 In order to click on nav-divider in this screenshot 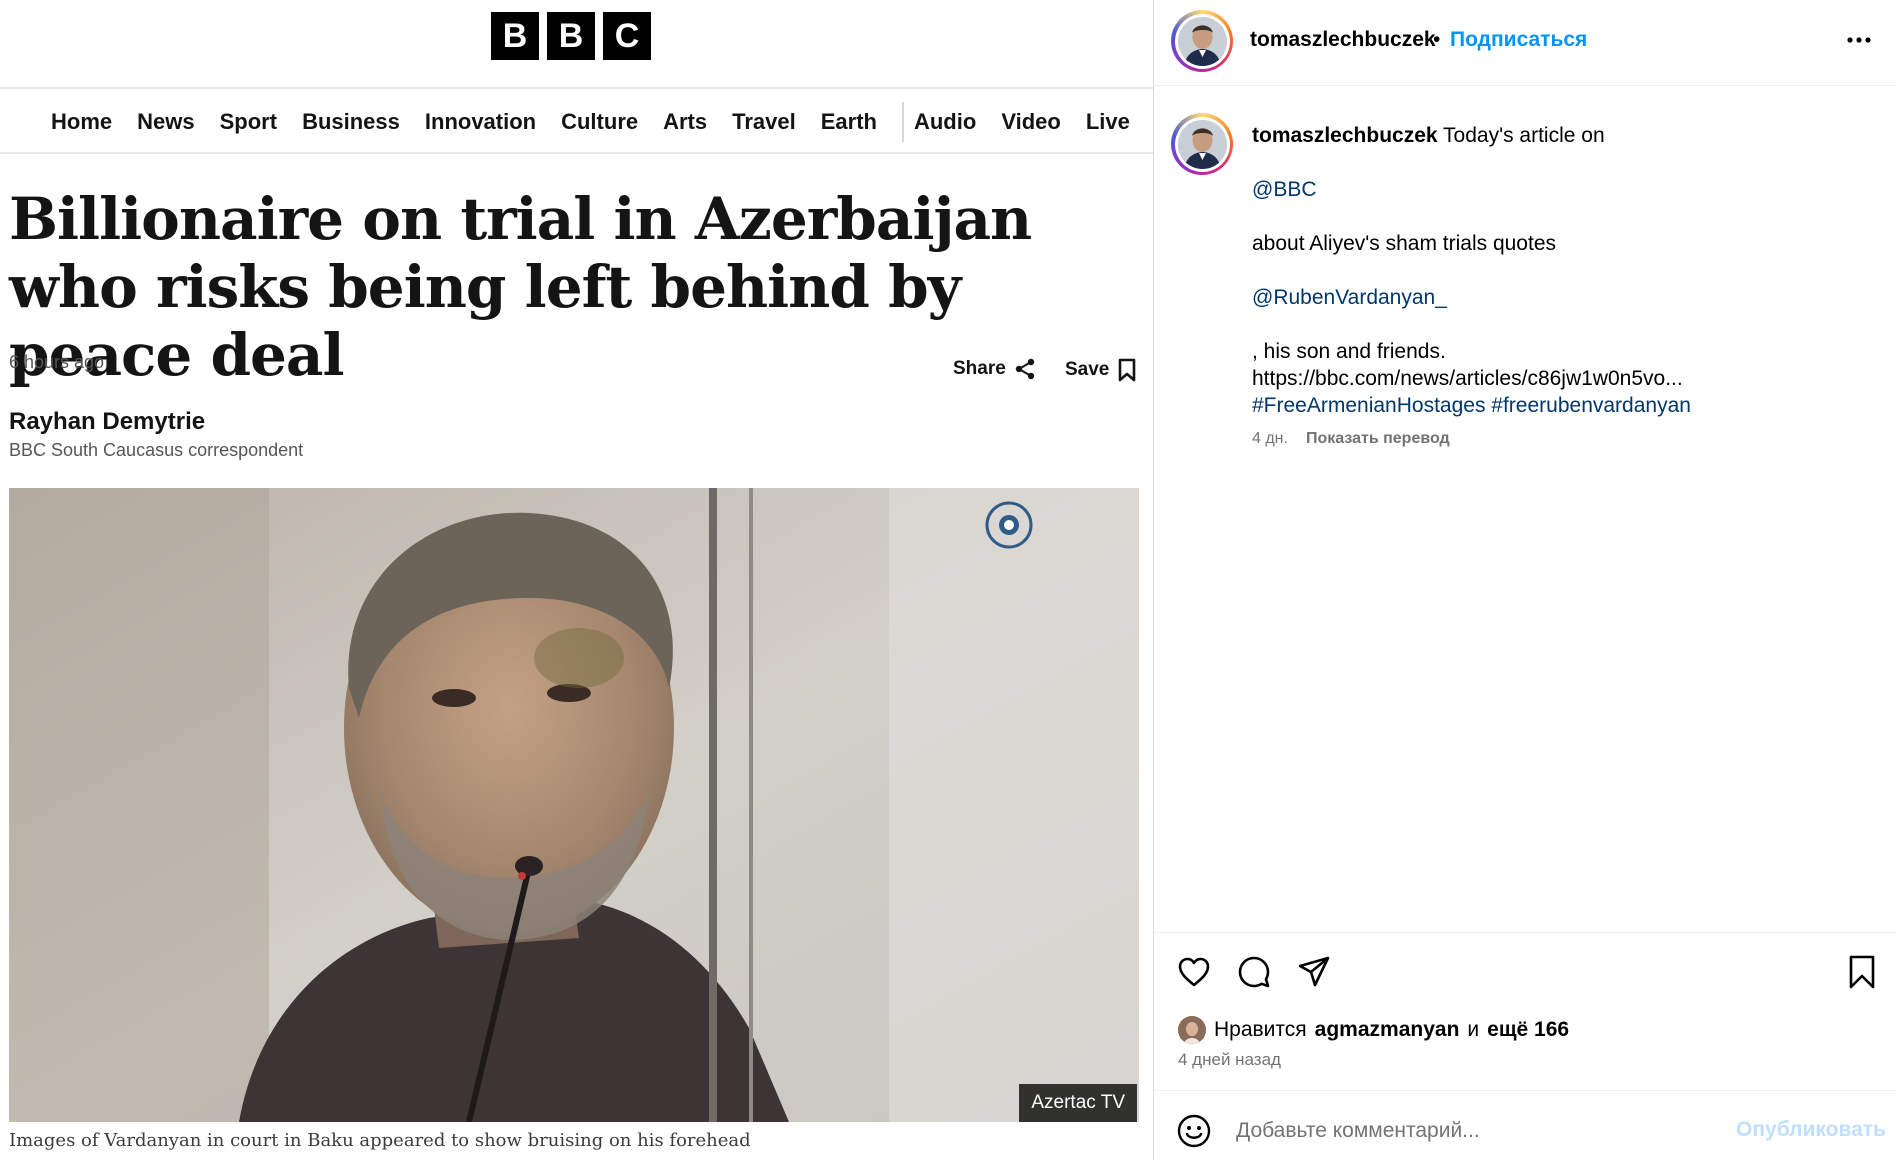, I will do `click(902, 122)`.